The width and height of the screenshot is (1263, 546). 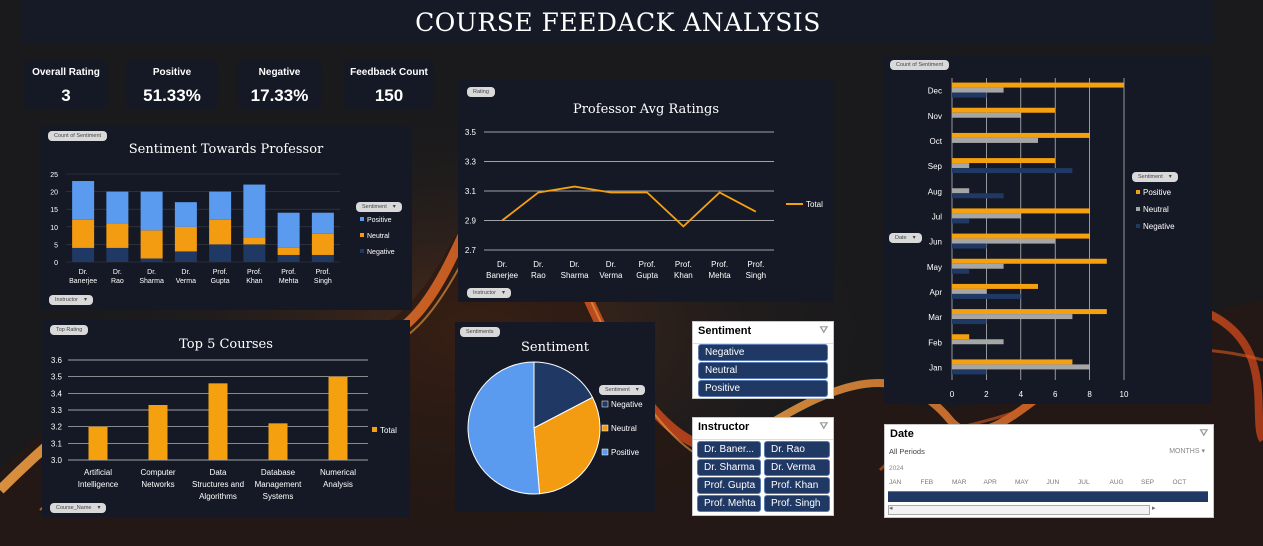 What do you see at coordinates (1154, 508) in the screenshot?
I see `scroll-right-icon: ▸` at bounding box center [1154, 508].